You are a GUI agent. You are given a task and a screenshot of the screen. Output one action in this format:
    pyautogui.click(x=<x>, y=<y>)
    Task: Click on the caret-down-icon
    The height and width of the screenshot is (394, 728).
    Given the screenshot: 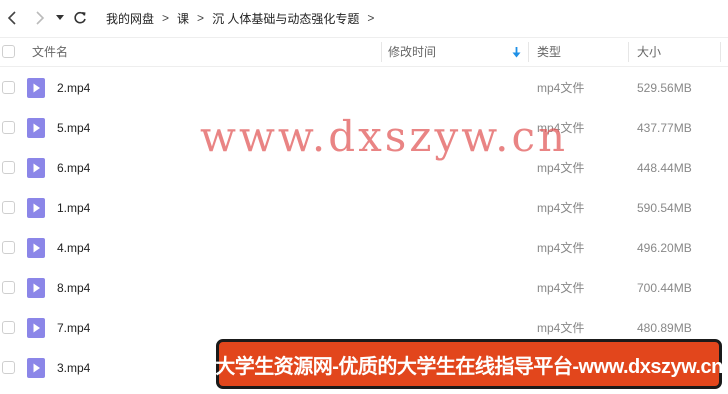 What is the action you would take?
    pyautogui.click(x=60, y=17)
    